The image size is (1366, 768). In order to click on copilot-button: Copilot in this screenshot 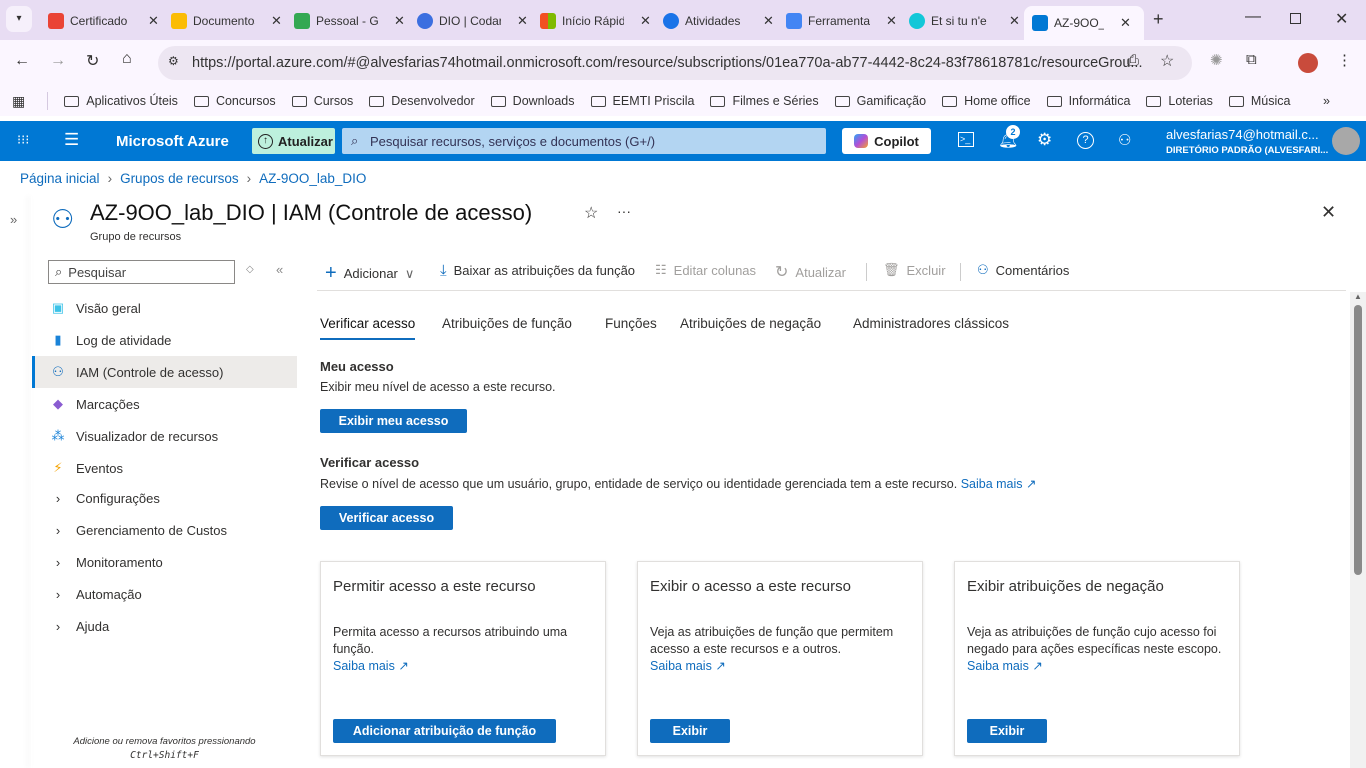, I will do `click(886, 141)`.